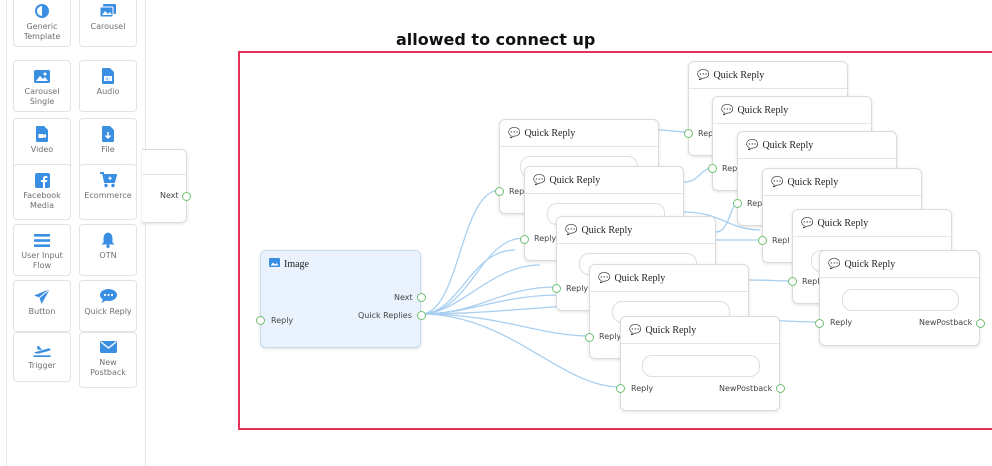 The width and height of the screenshot is (992, 466). I want to click on quick-replies-port, so click(421, 315).